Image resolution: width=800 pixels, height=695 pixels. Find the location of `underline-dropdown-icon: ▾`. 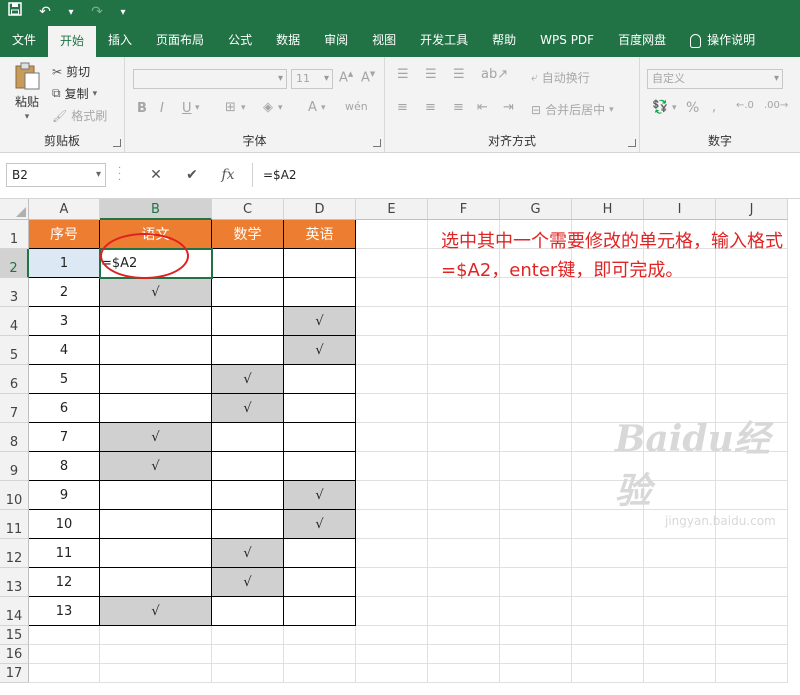

underline-dropdown-icon: ▾ is located at coordinates (197, 108).